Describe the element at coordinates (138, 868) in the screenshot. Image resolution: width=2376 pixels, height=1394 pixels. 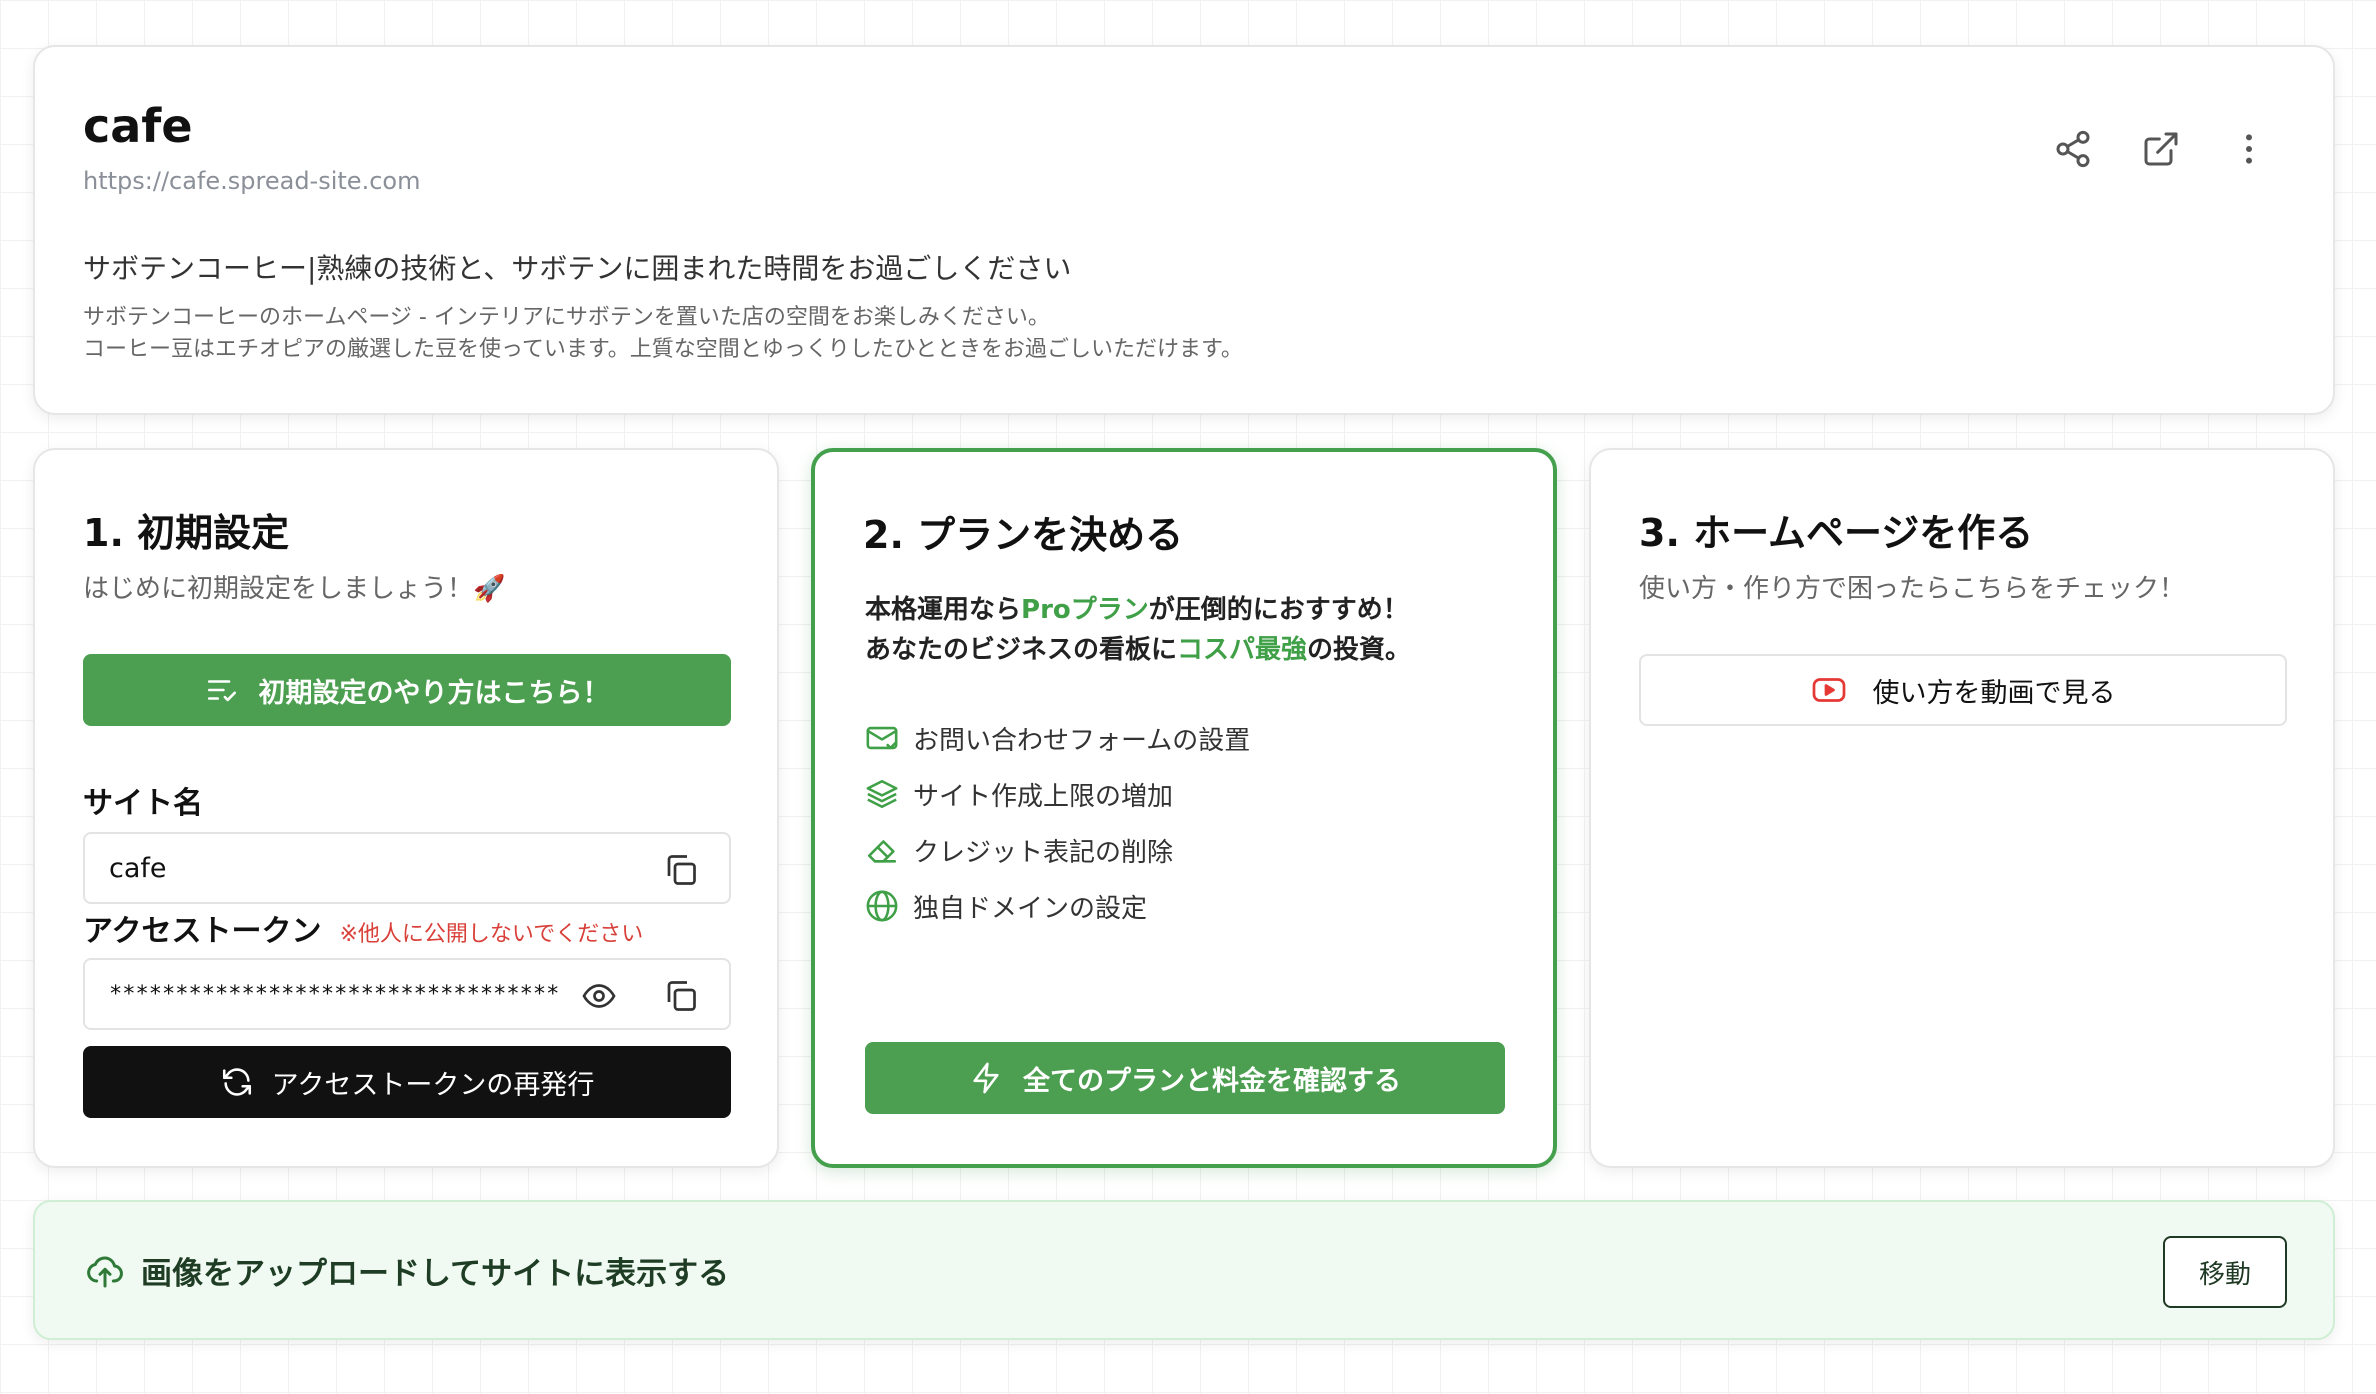
I see `site-name-value: cafe` at that location.